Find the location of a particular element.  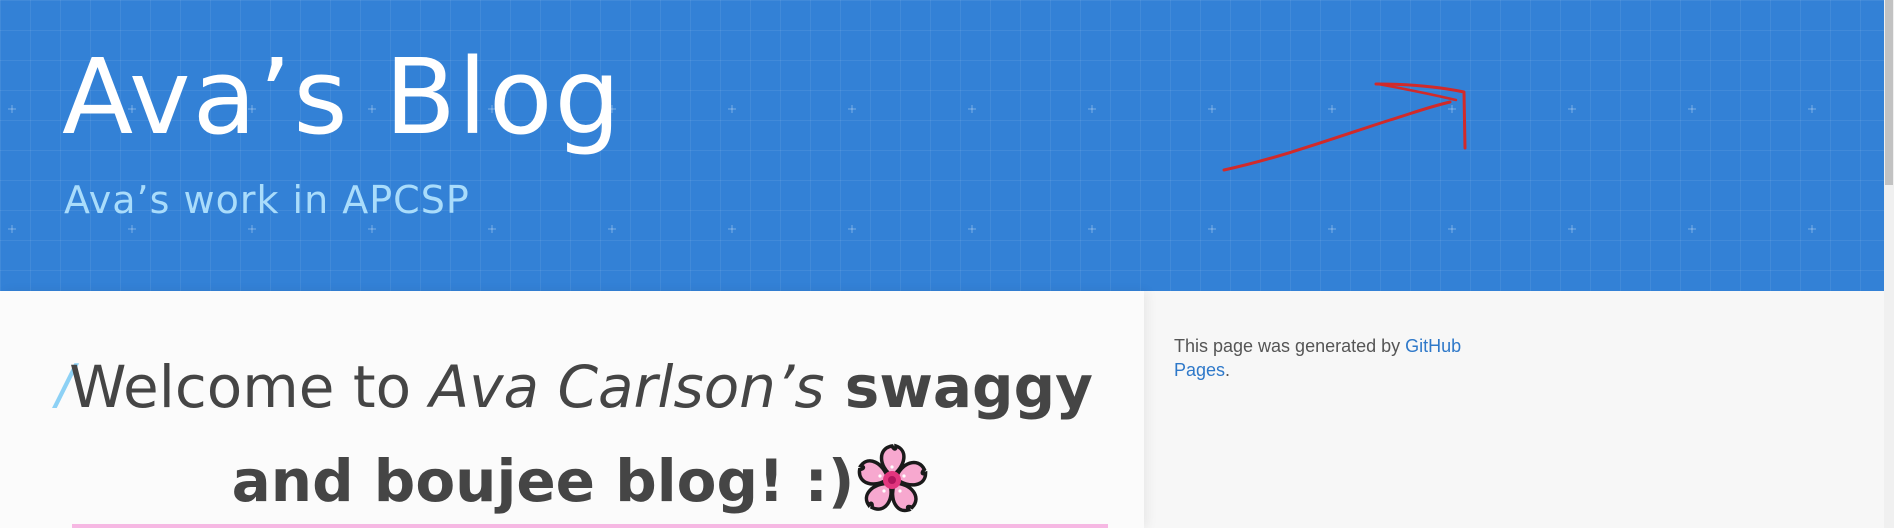

cherry-blossom-icon is located at coordinates (893, 478).